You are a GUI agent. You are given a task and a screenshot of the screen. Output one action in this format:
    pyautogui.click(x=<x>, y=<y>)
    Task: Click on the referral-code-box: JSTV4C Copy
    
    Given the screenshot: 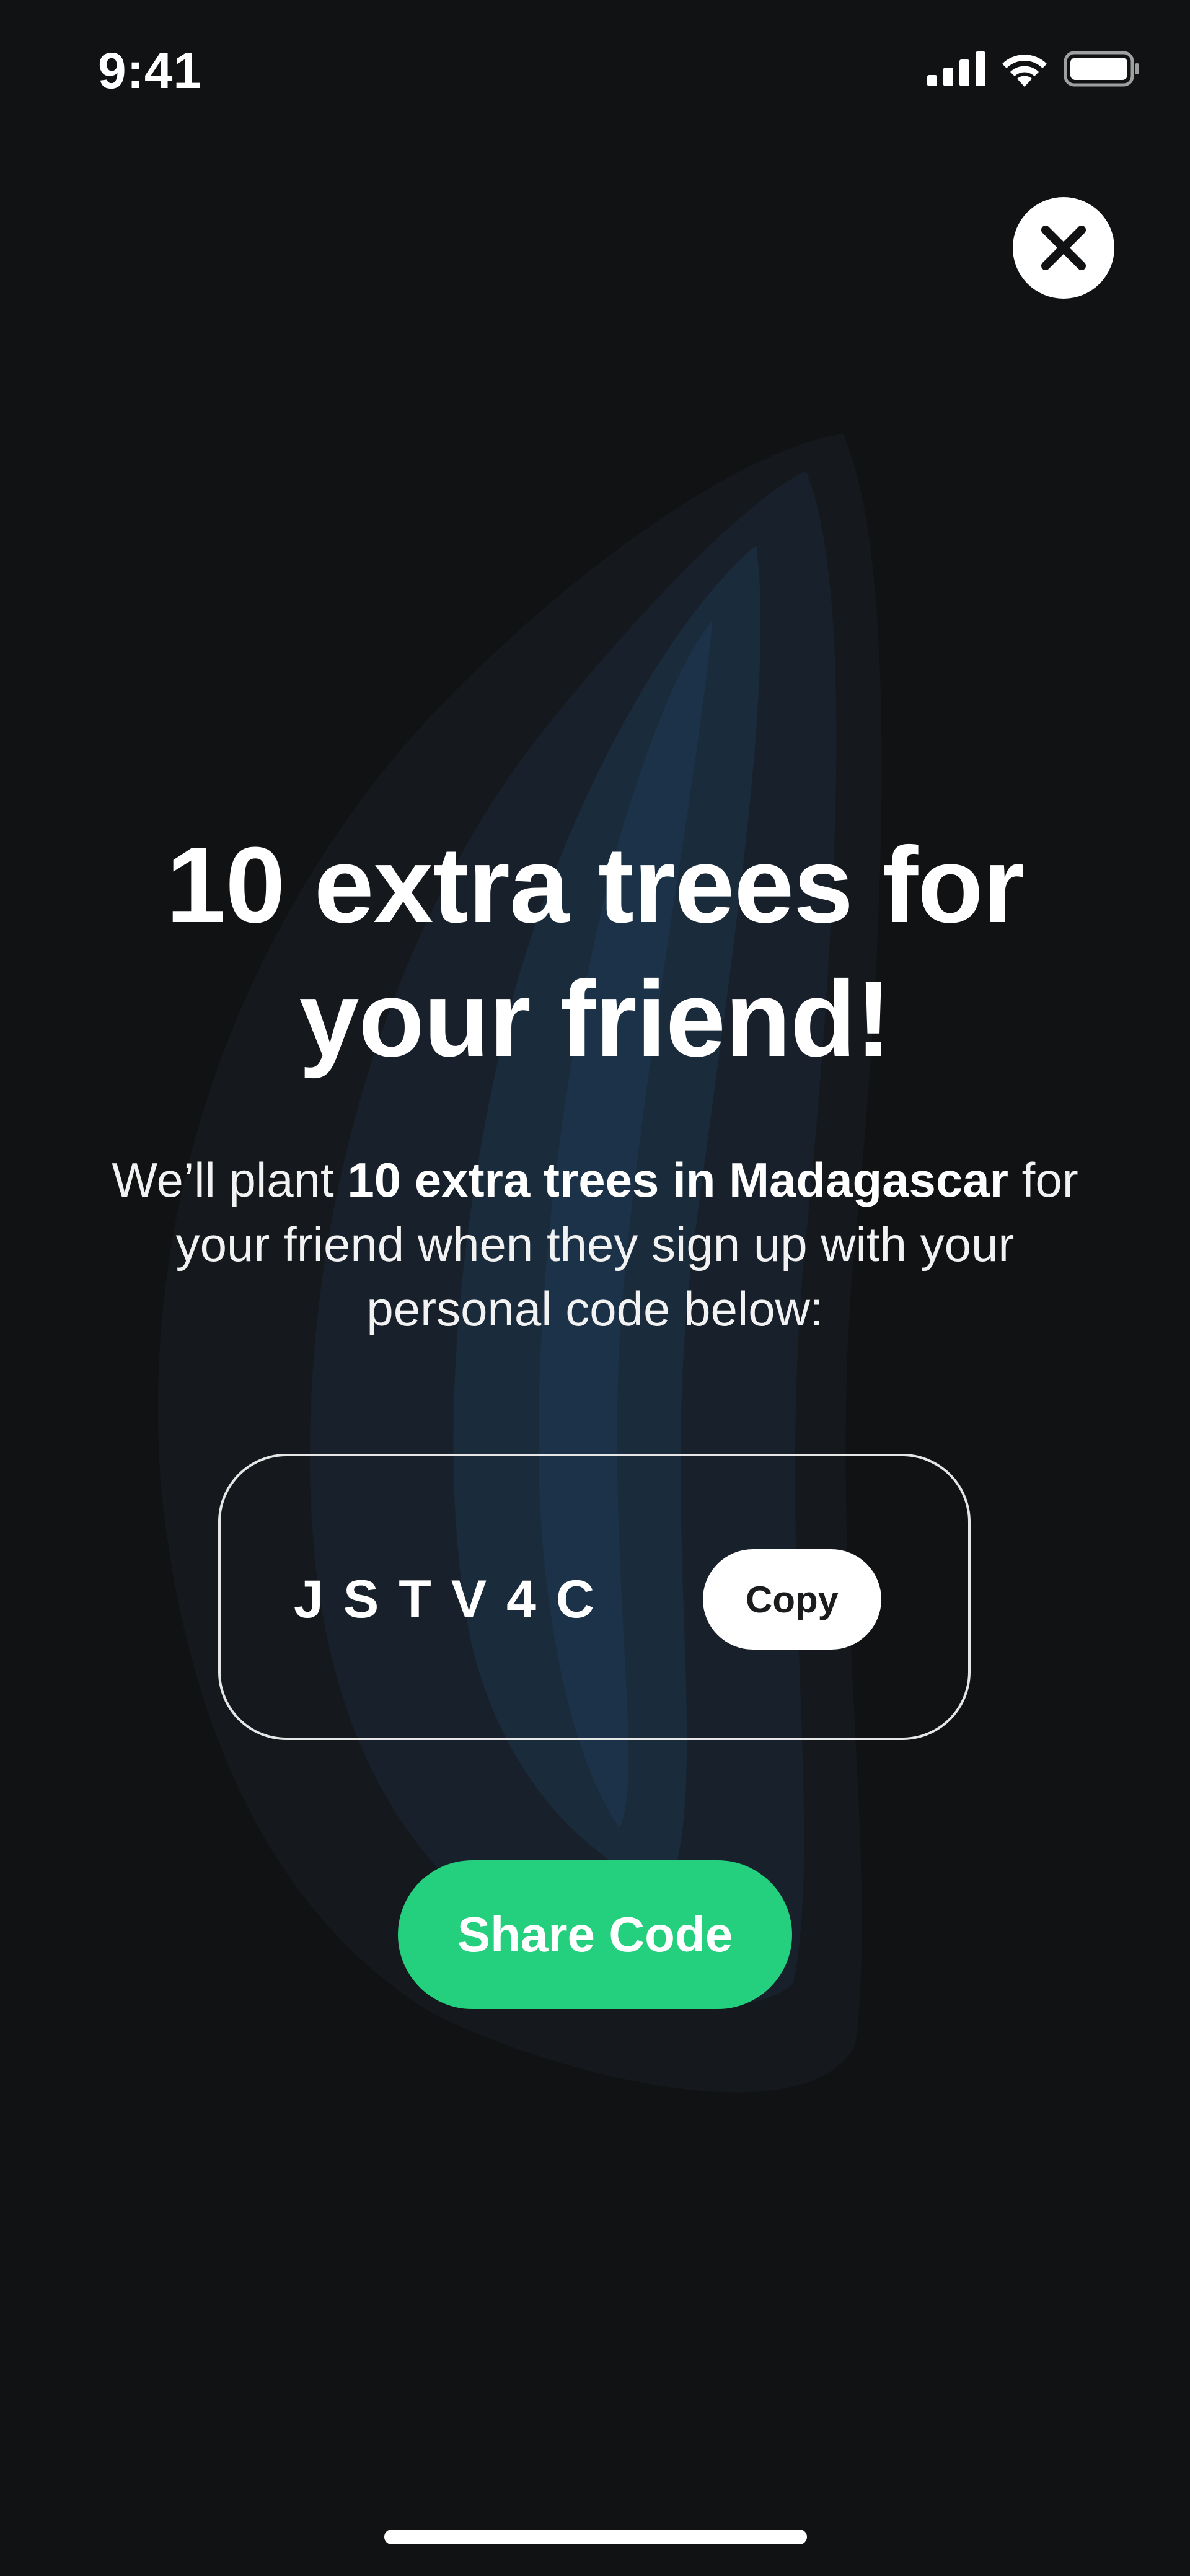 What is the action you would take?
    pyautogui.click(x=594, y=1597)
    